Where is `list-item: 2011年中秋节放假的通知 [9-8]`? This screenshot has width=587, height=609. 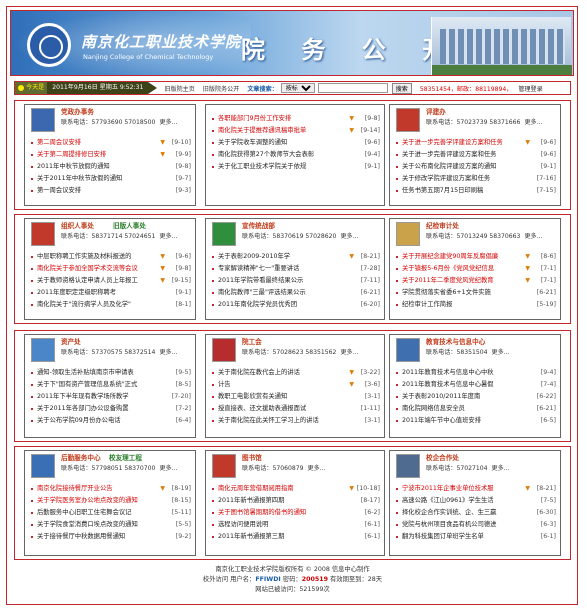 list-item: 2011年中秋节放假的通知 [9-8] is located at coordinates (111, 167).